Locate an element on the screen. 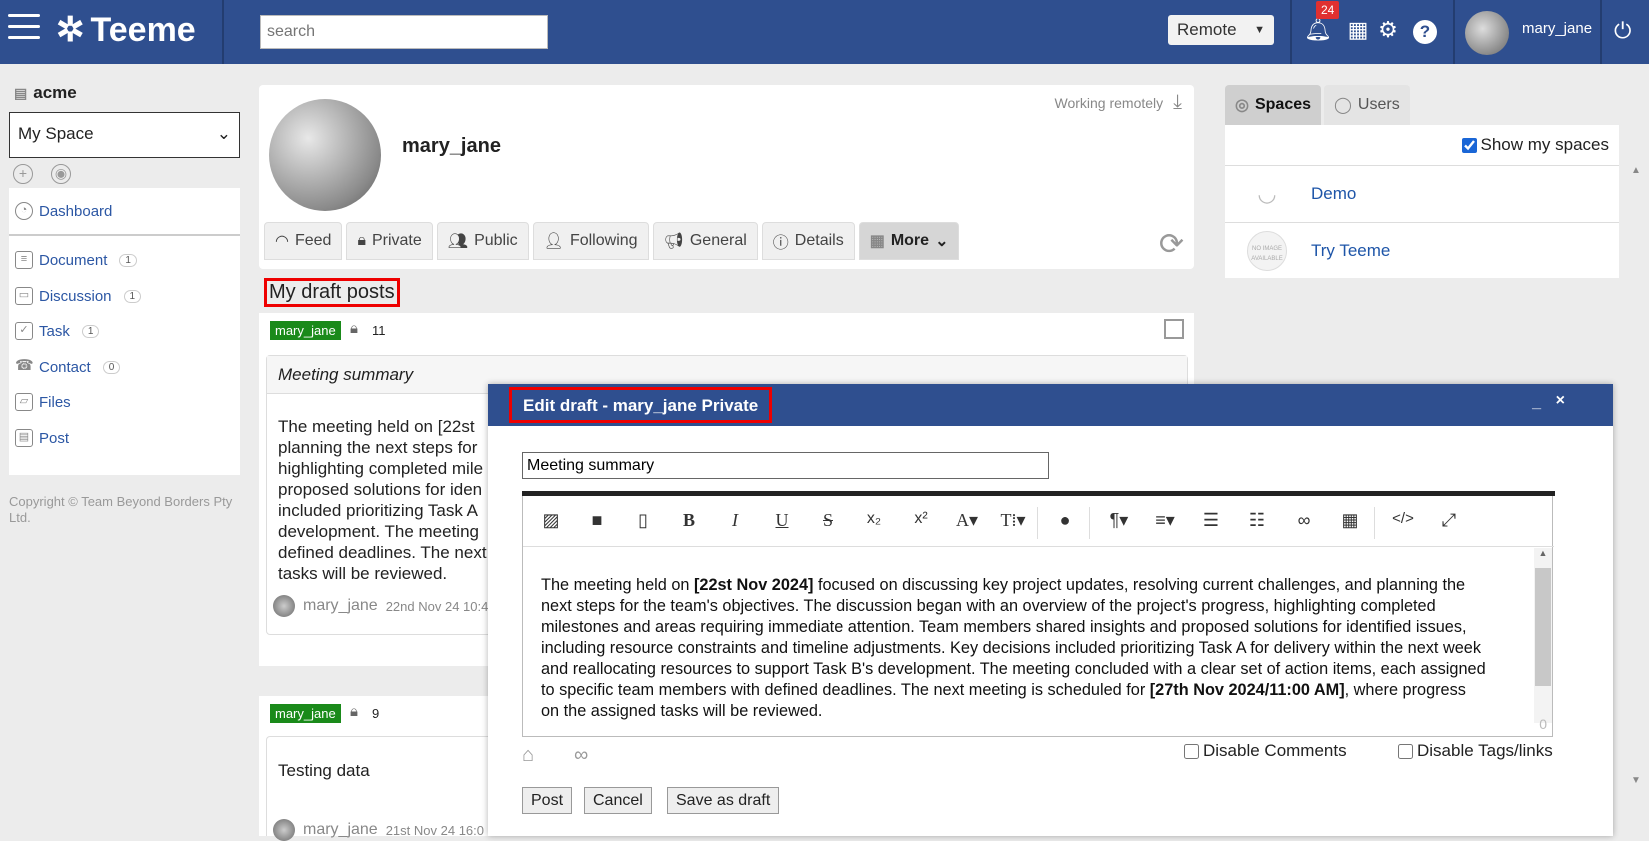  editor-scrollbar: ▲ is located at coordinates (1543, 635).